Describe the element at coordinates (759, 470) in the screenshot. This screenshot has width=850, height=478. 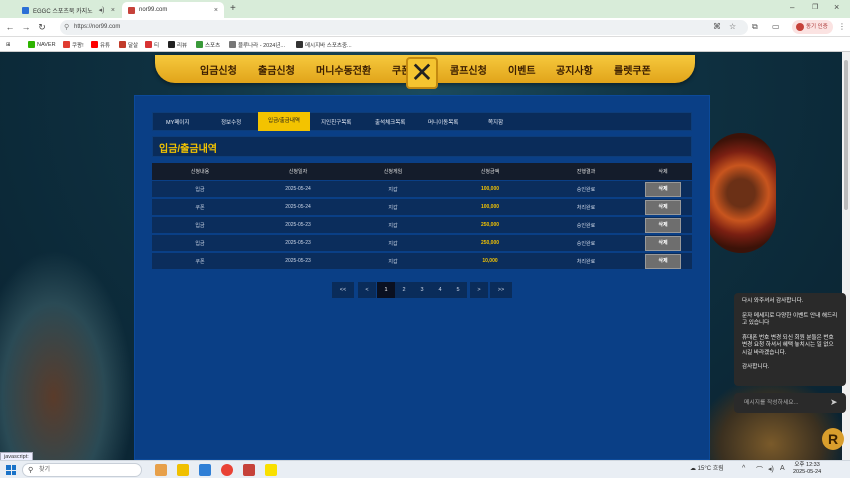
I see `network-icon: ⌒` at that location.